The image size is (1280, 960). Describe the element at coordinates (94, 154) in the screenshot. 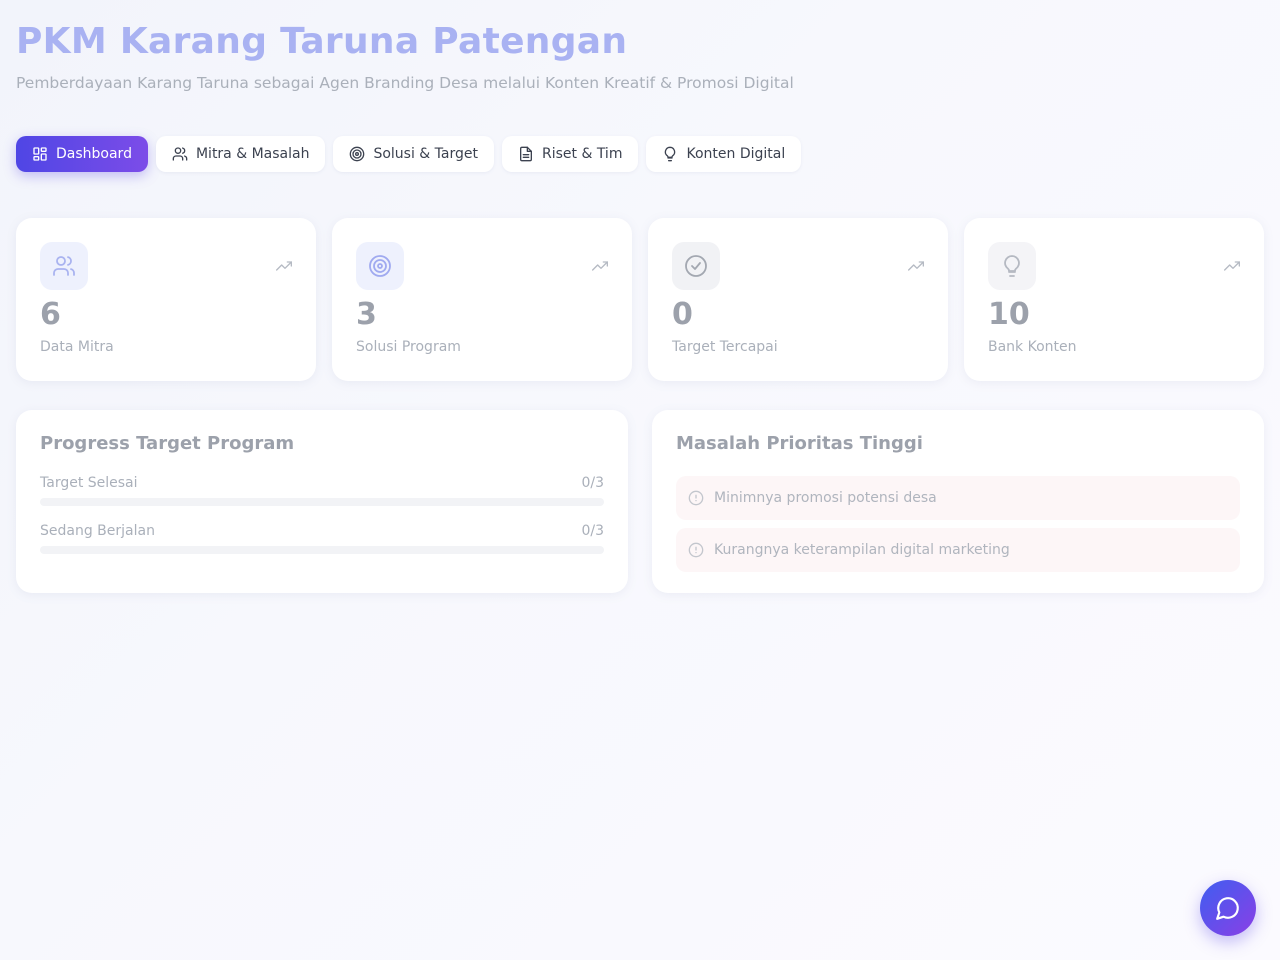

I see `tab-label: Dashboard` at that location.